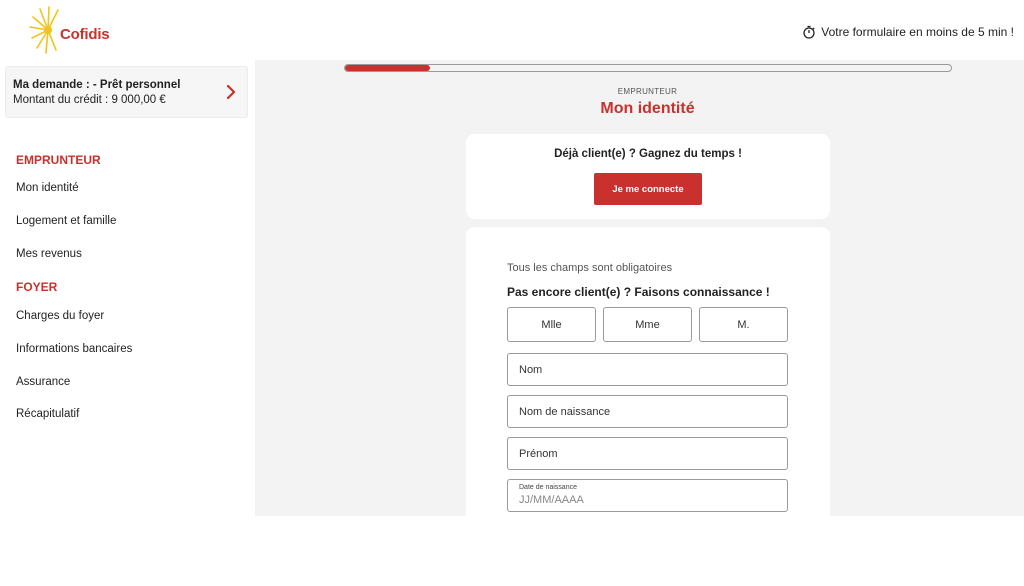 Image resolution: width=1024 pixels, height=586 pixels. I want to click on nav-item-recapitulatif: Récapitulatif, so click(47, 414).